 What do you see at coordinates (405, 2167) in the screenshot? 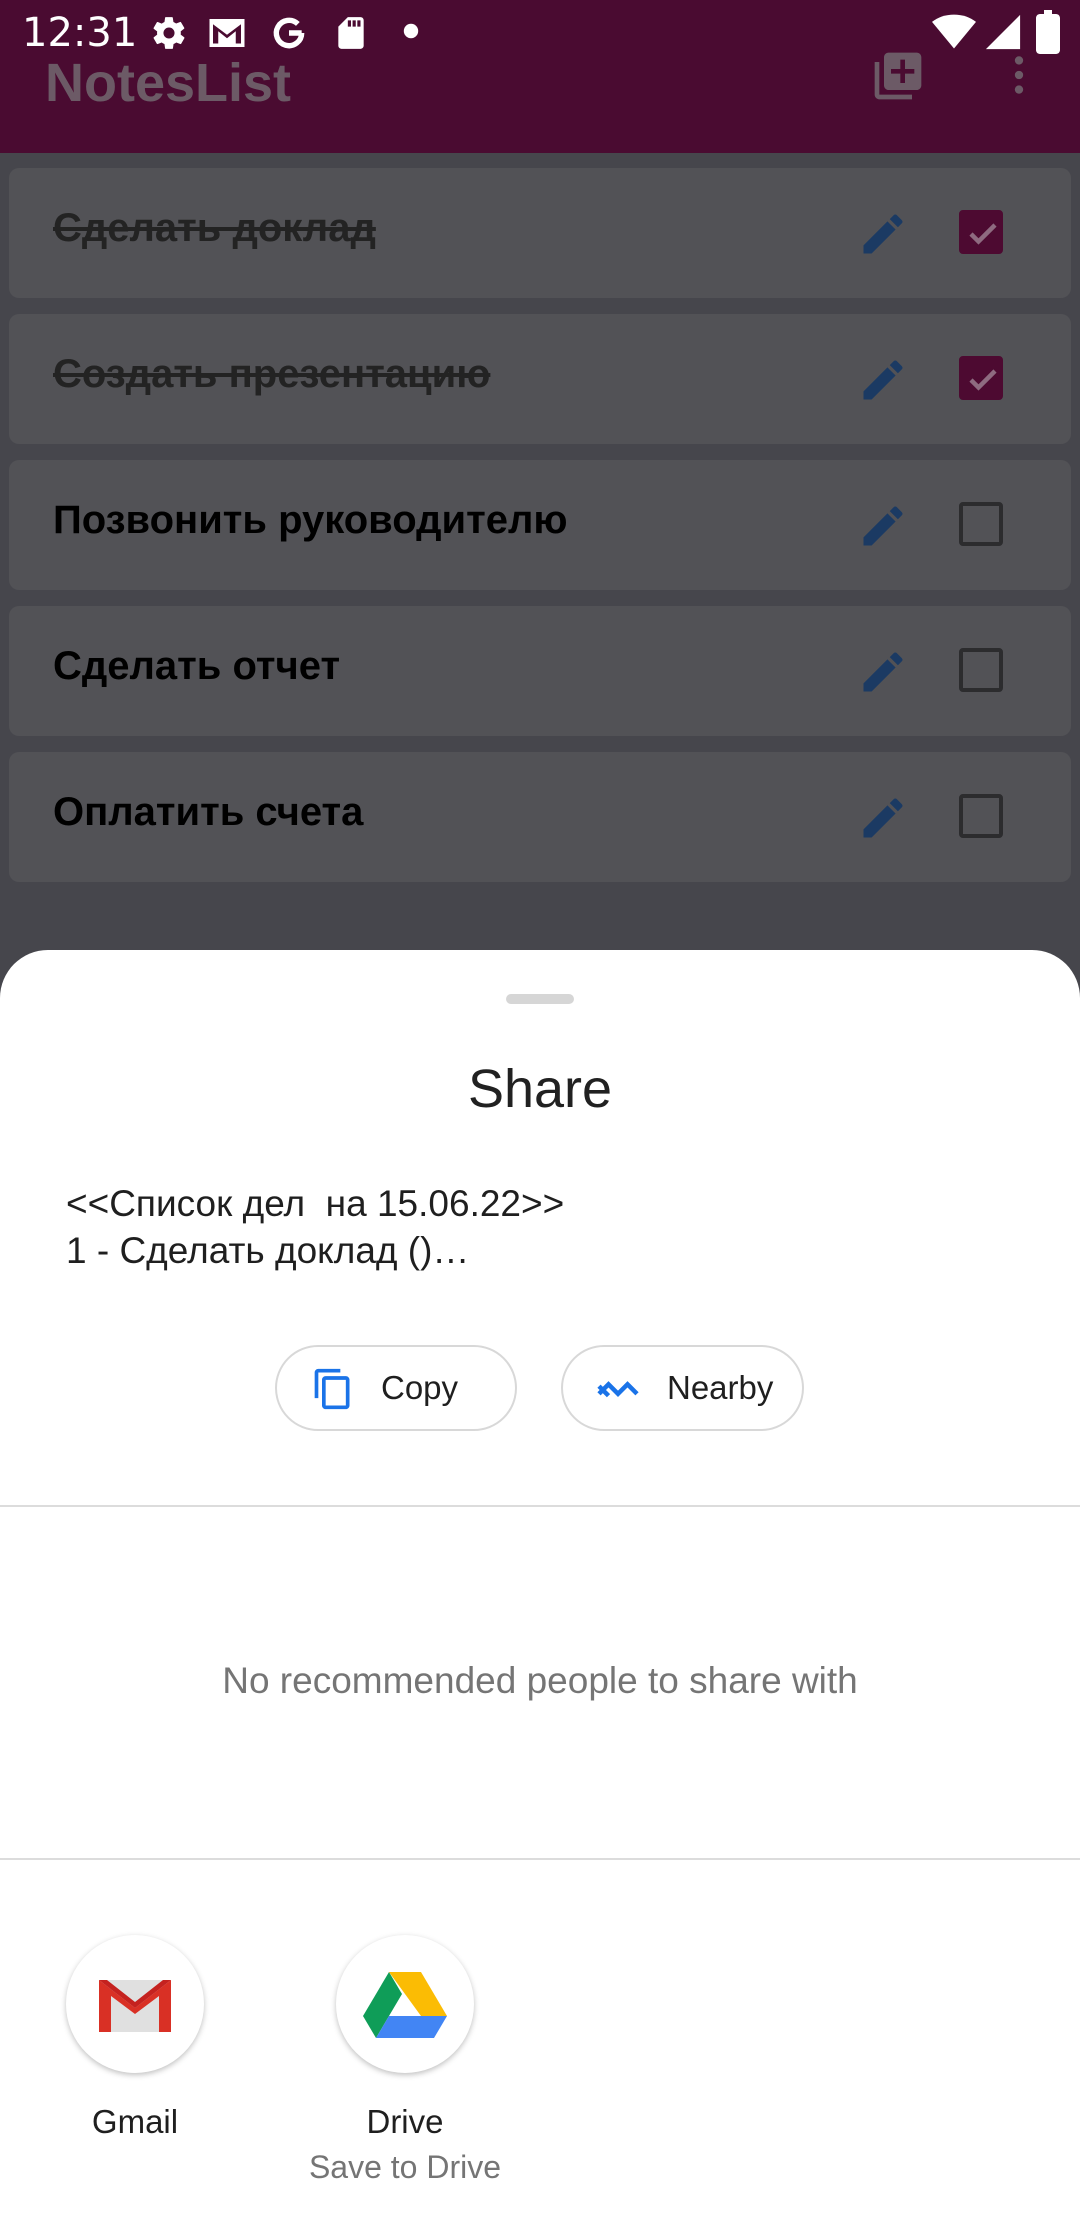
I see `target-subtitle: Save to Drive` at bounding box center [405, 2167].